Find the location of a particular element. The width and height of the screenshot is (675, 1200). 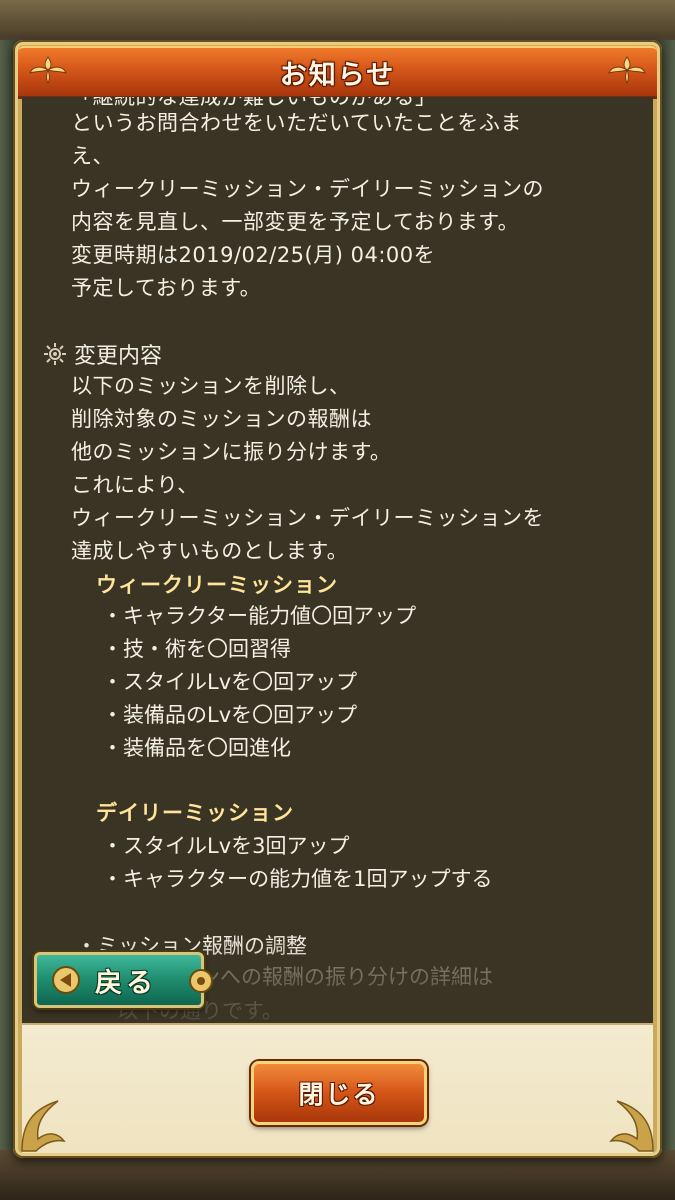

change-line: 削除対象のミッションの報酬は is located at coordinates (221, 419).